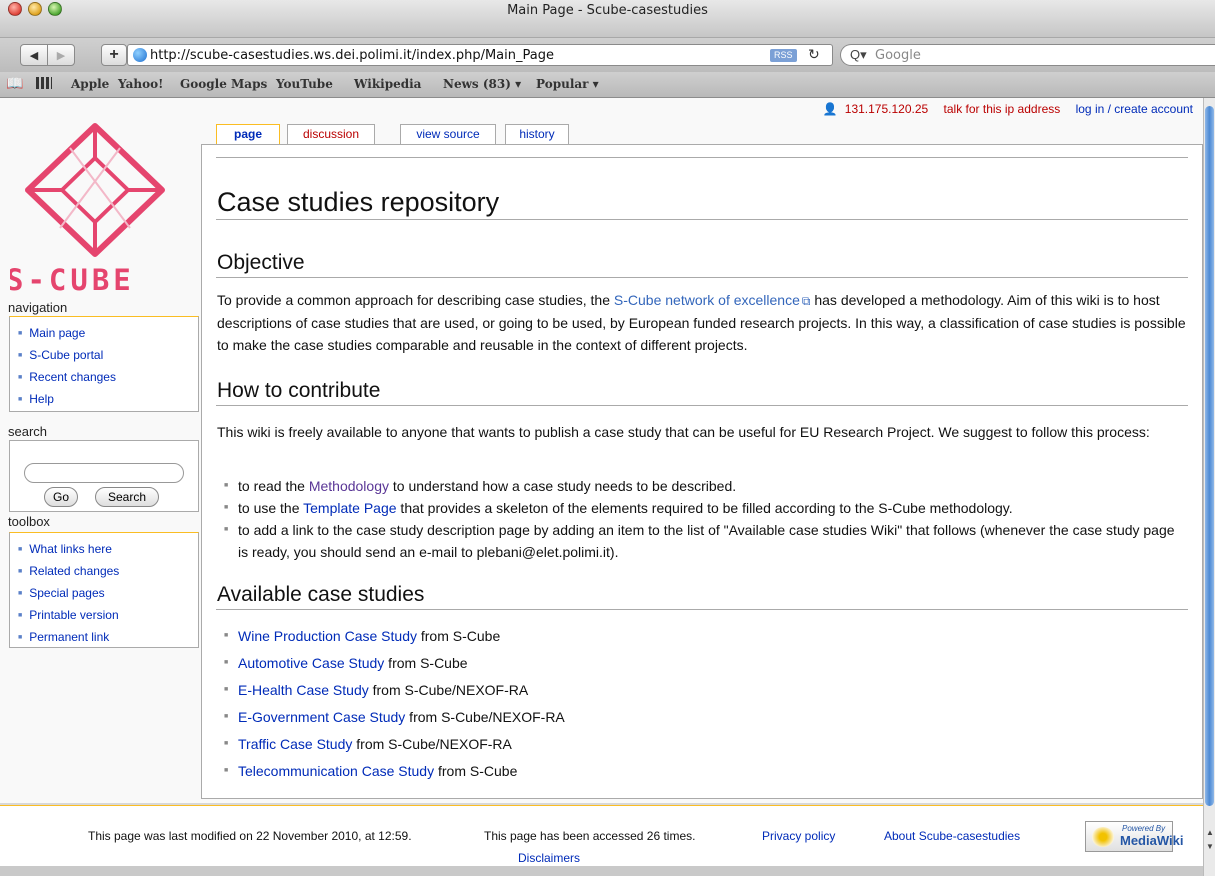 This screenshot has height=876, width=1215. I want to click on site-logo: S-CUBE, so click(103, 208).